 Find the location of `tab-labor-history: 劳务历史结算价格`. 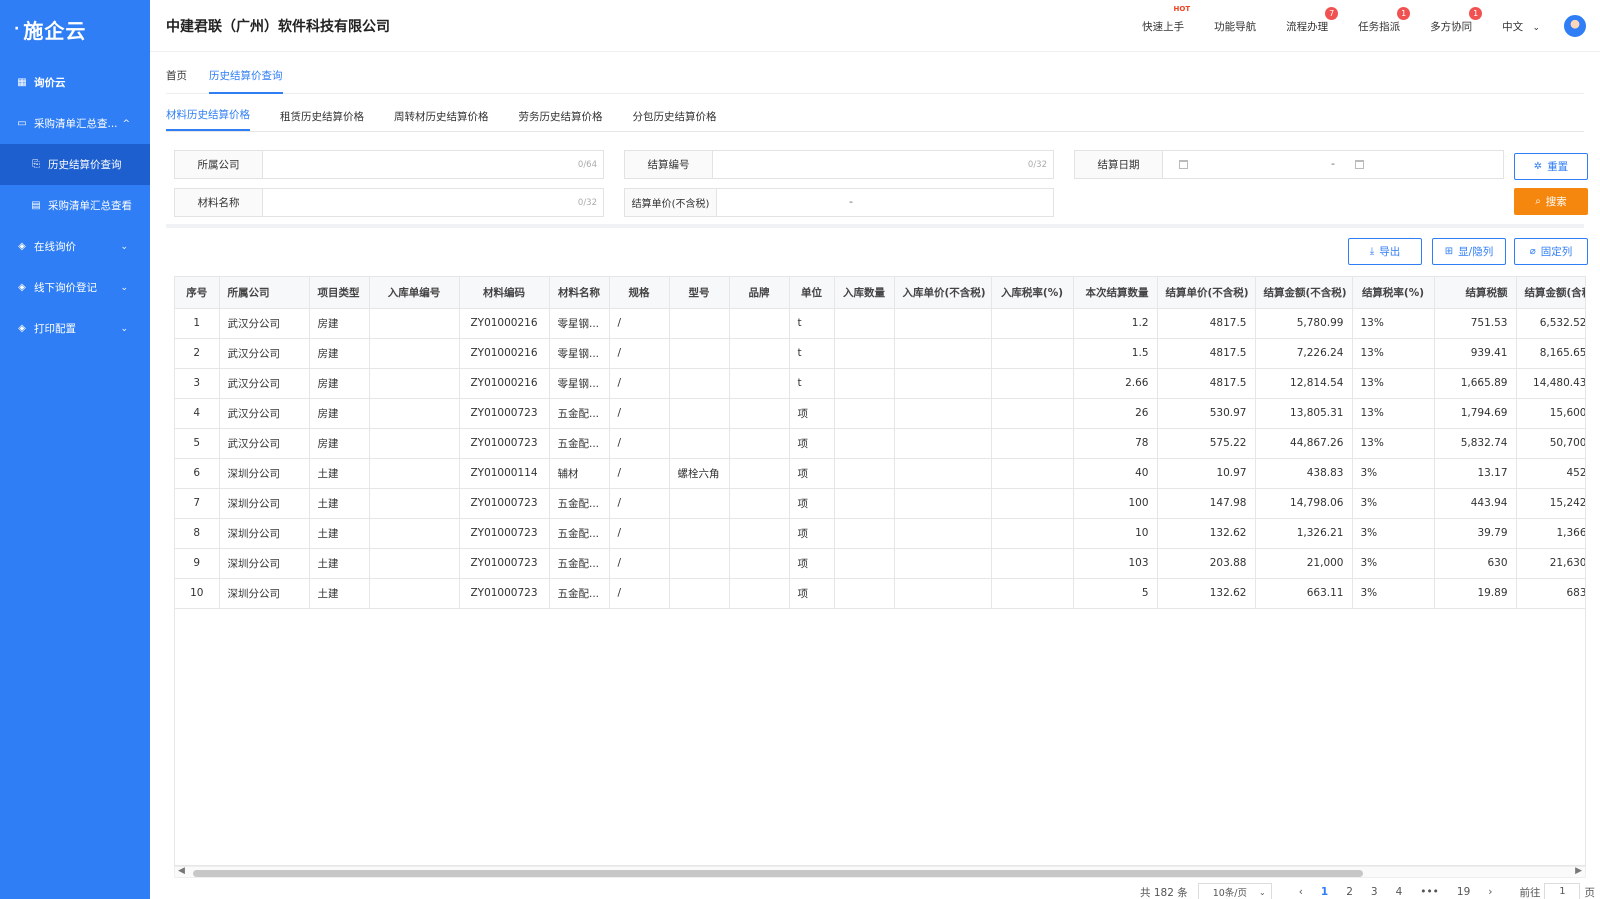

tab-labor-history: 劳务历史结算价格 is located at coordinates (561, 120).